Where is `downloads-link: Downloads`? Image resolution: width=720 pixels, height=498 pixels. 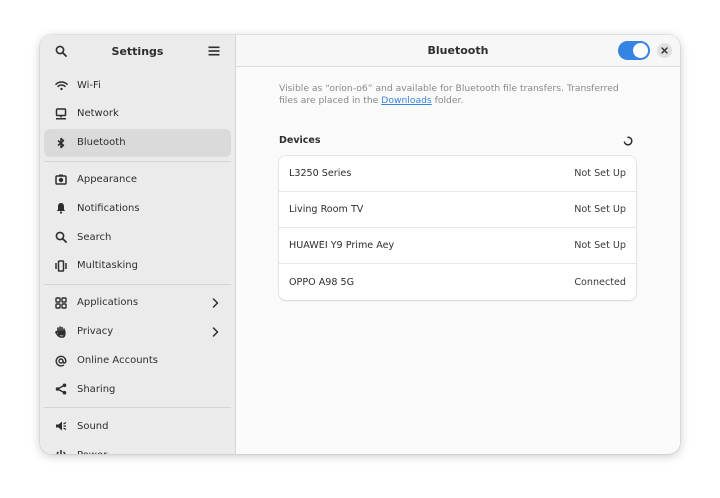
downloads-link: Downloads is located at coordinates (406, 100).